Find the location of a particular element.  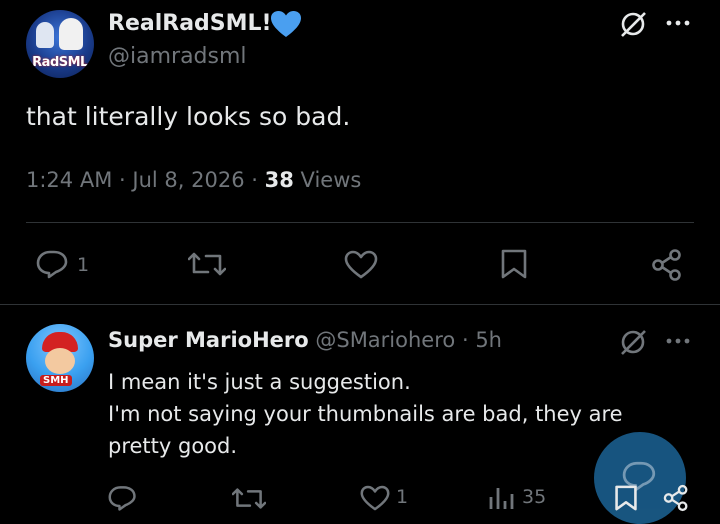

verified-heart-icon is located at coordinates (286, 24).